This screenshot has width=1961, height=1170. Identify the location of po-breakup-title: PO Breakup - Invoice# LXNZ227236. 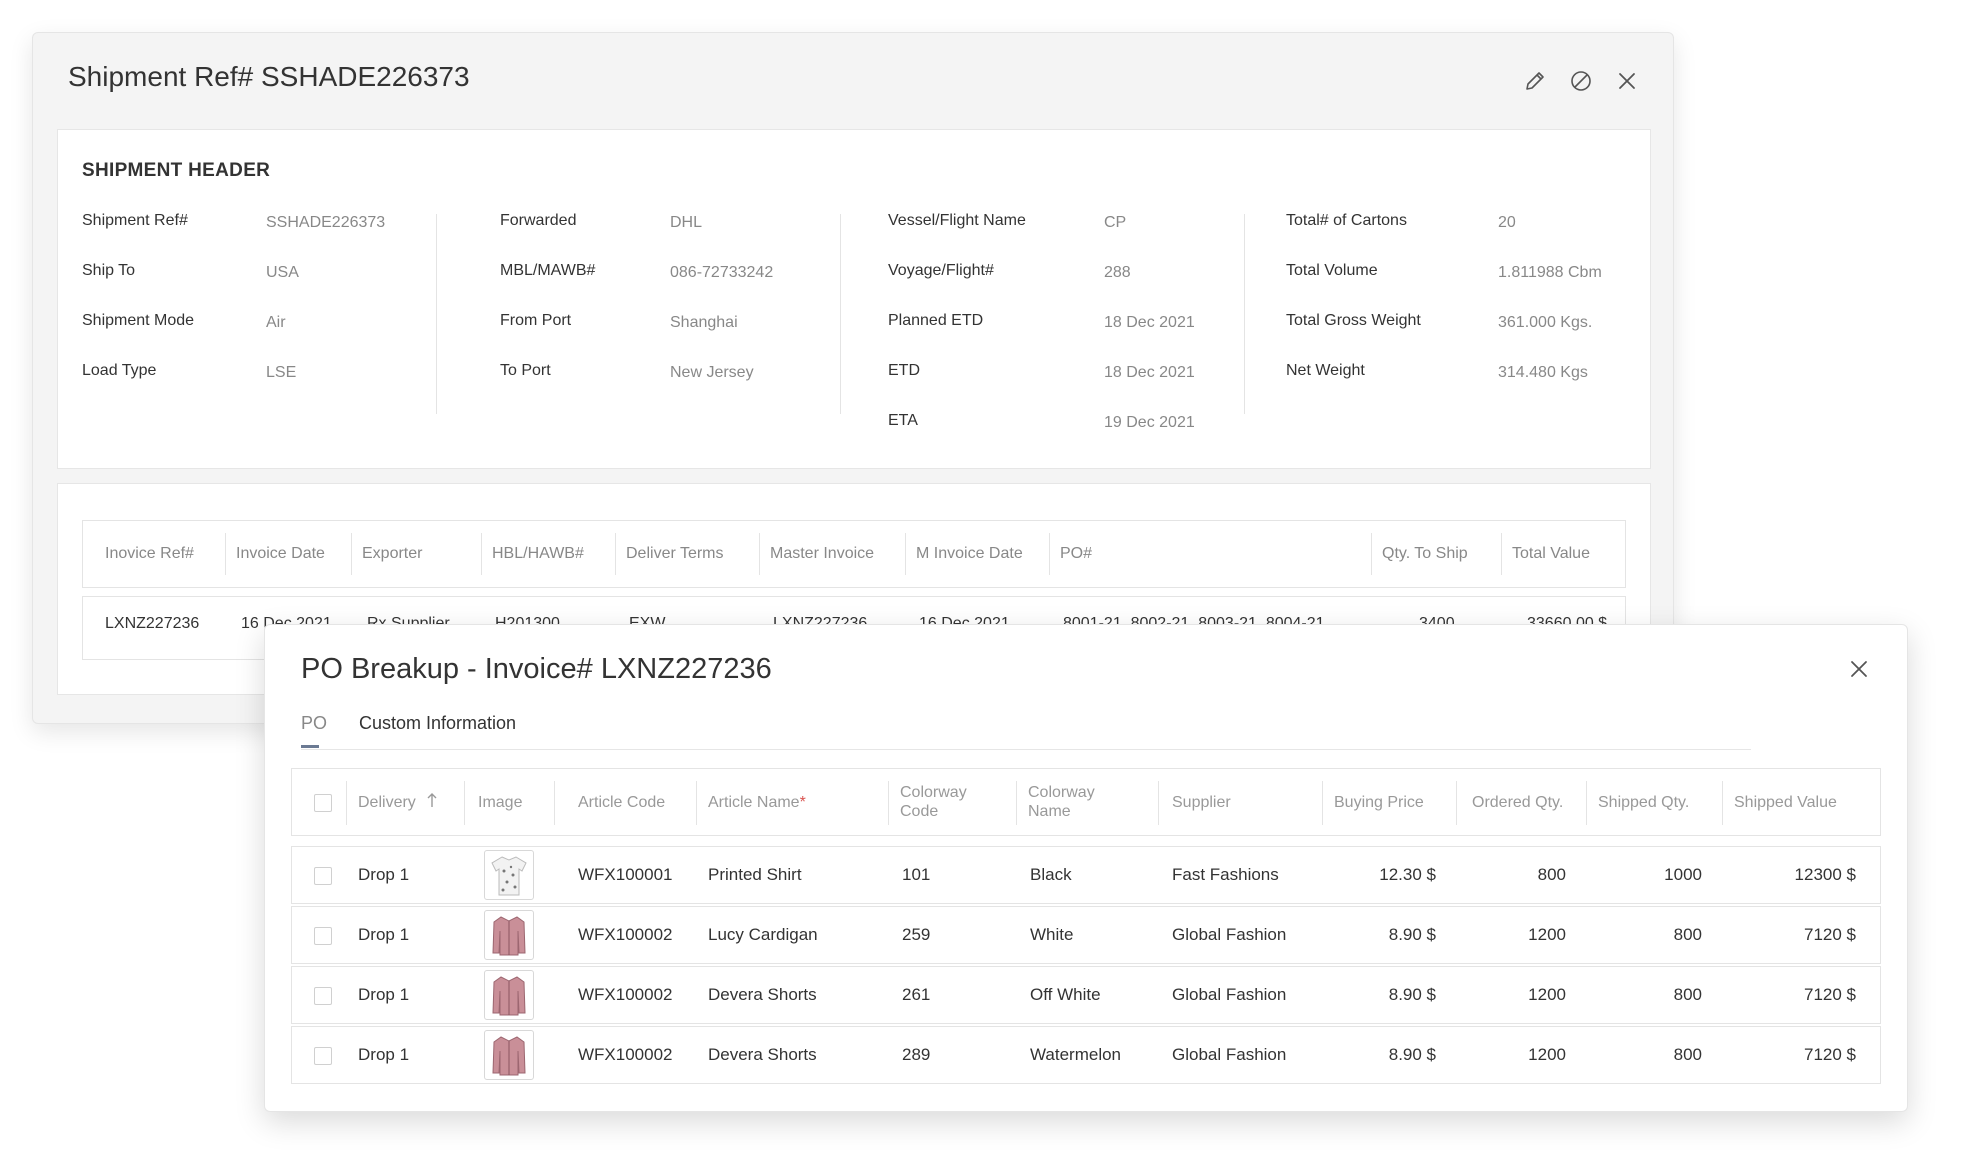
(536, 669).